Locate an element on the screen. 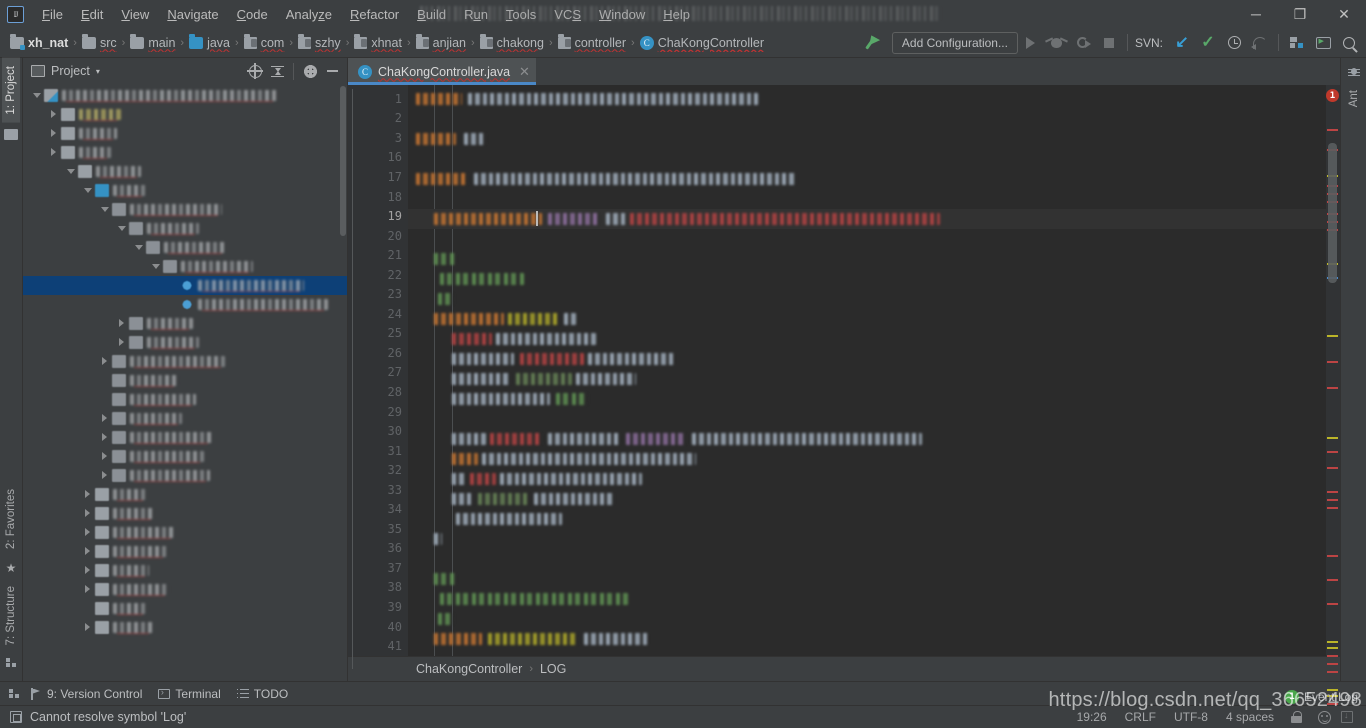  gutter-line: 2 is located at coordinates (378, 119).